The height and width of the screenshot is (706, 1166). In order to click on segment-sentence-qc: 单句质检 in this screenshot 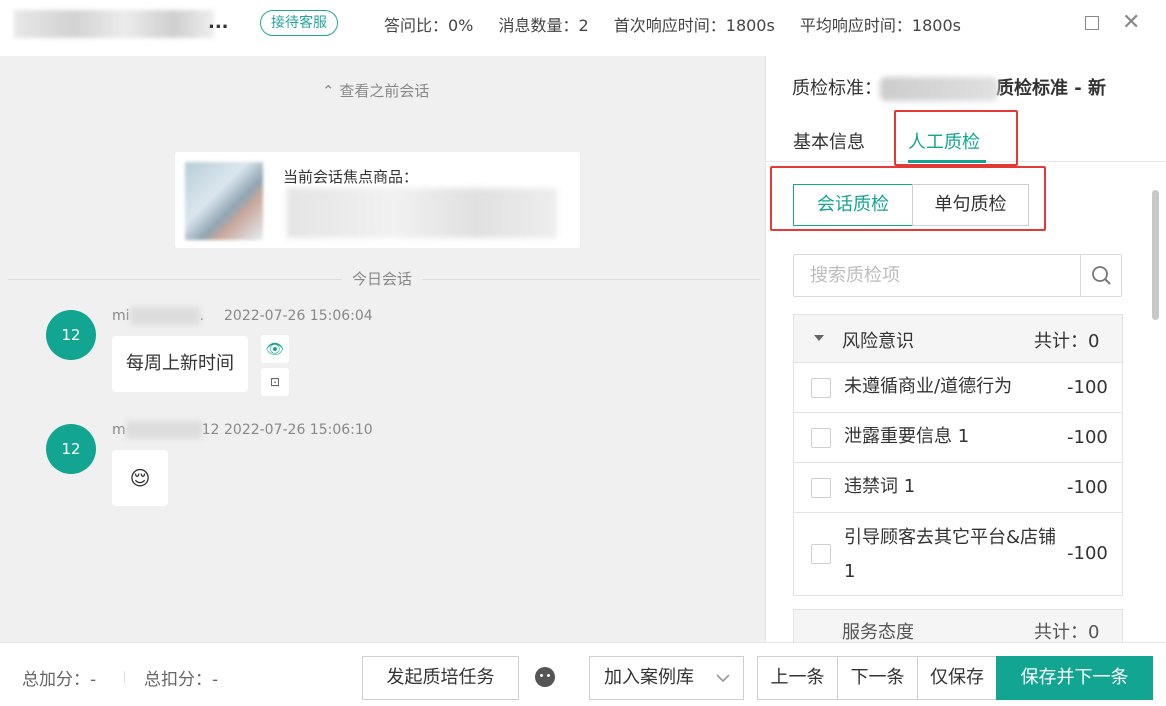, I will do `click(970, 205)`.